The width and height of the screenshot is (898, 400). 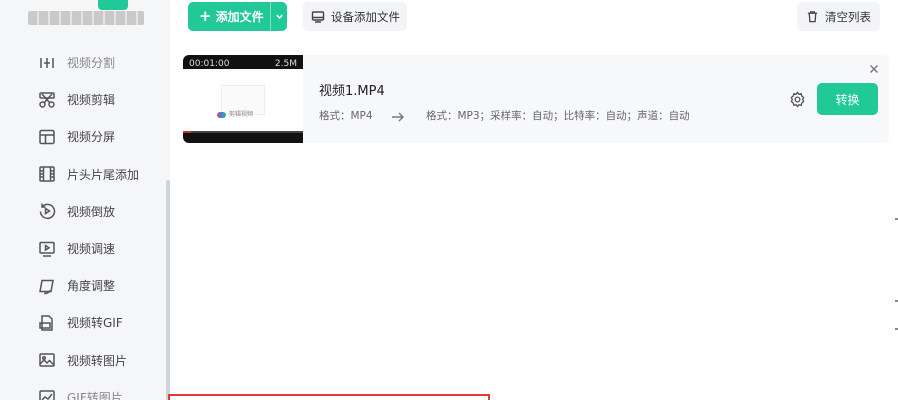 I want to click on film-strip-icon, so click(x=47, y=174).